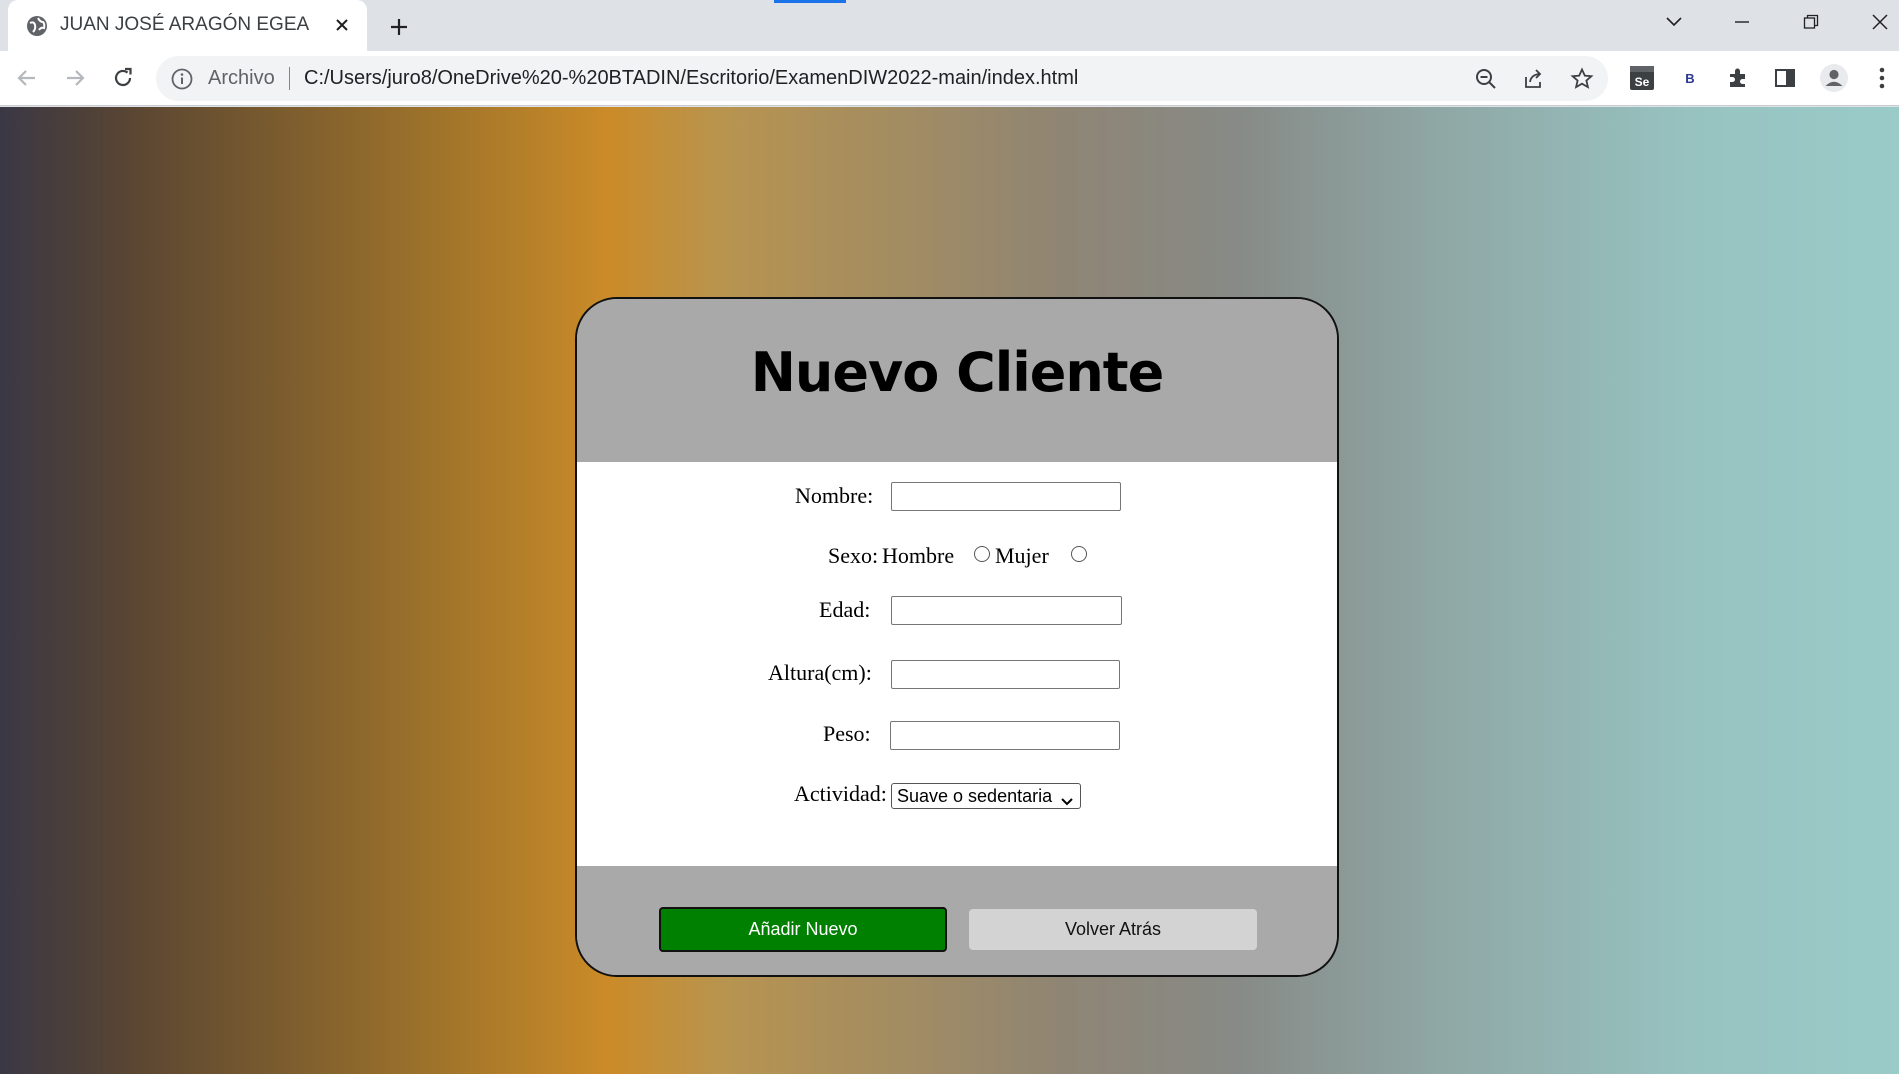  Describe the element at coordinates (27, 78) in the screenshot. I see `back-arrow-icon` at that location.